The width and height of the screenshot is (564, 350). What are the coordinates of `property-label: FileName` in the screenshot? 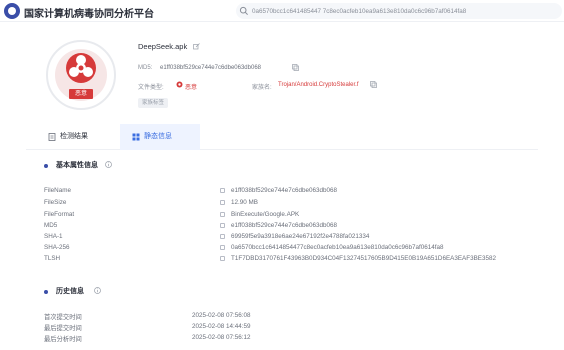 It's located at (57, 190).